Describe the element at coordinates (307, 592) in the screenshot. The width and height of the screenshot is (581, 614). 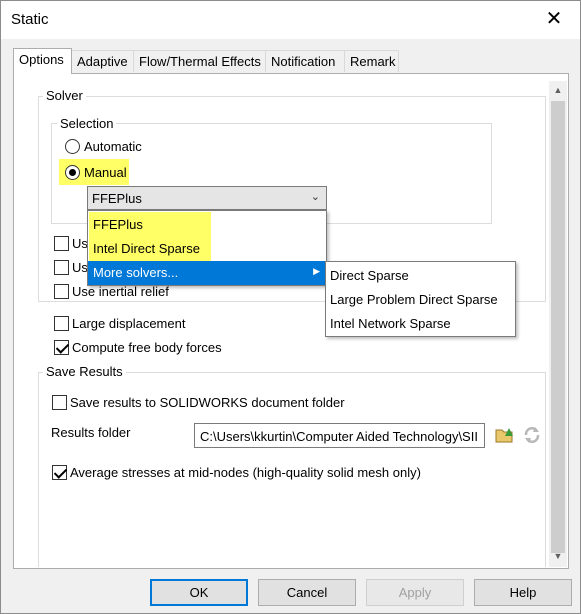
I see `cancel-button: Cancel` at that location.